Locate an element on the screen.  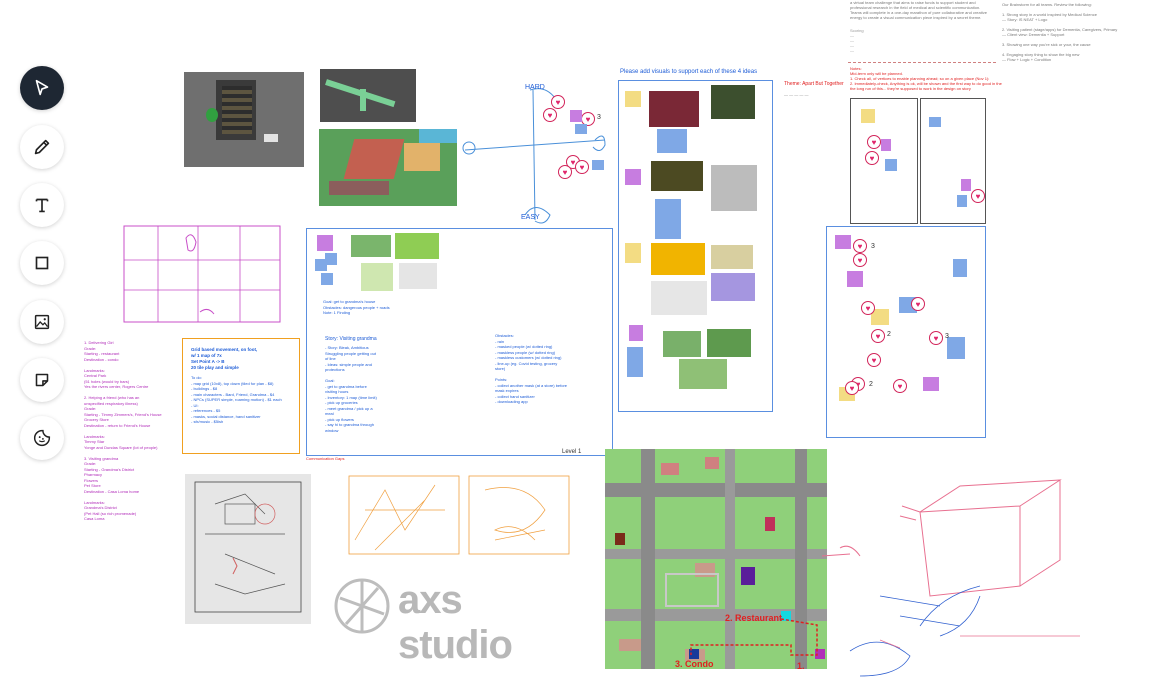
sticker-icon is located at coordinates (42, 438).